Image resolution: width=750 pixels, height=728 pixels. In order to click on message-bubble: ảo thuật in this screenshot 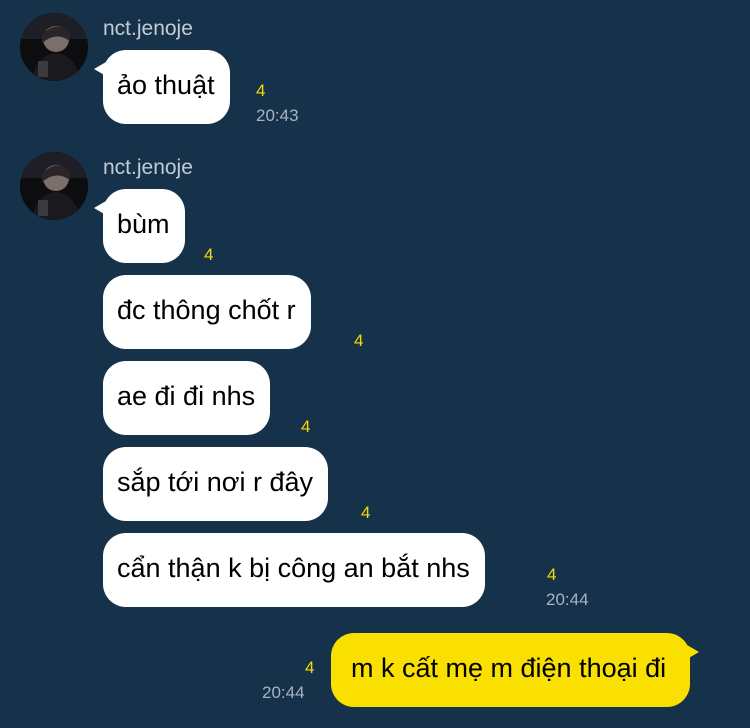, I will do `click(162, 87)`.